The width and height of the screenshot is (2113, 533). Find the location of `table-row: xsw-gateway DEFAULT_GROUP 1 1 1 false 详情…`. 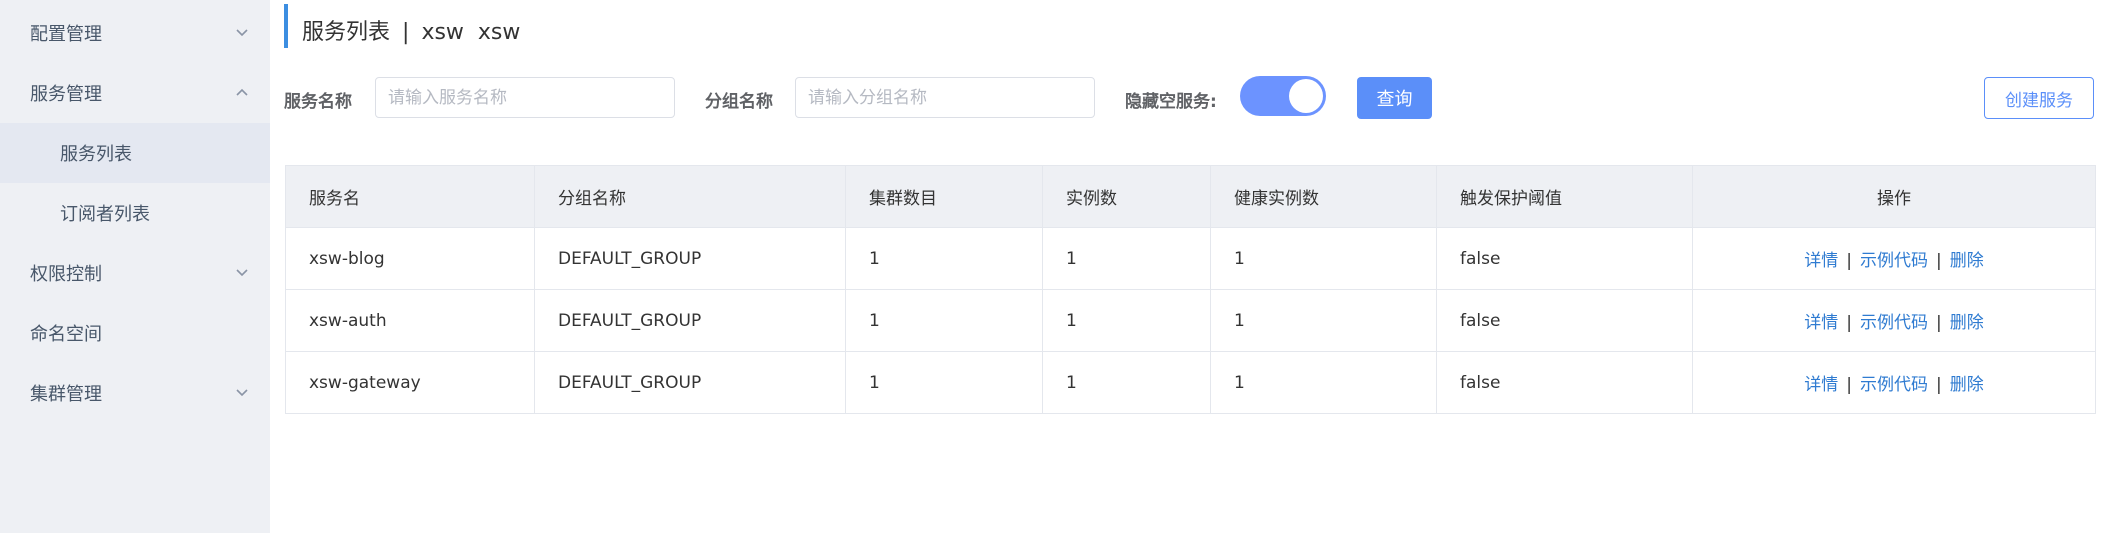

table-row: xsw-gateway DEFAULT_GROUP 1 1 1 false 详情… is located at coordinates (1190, 382).